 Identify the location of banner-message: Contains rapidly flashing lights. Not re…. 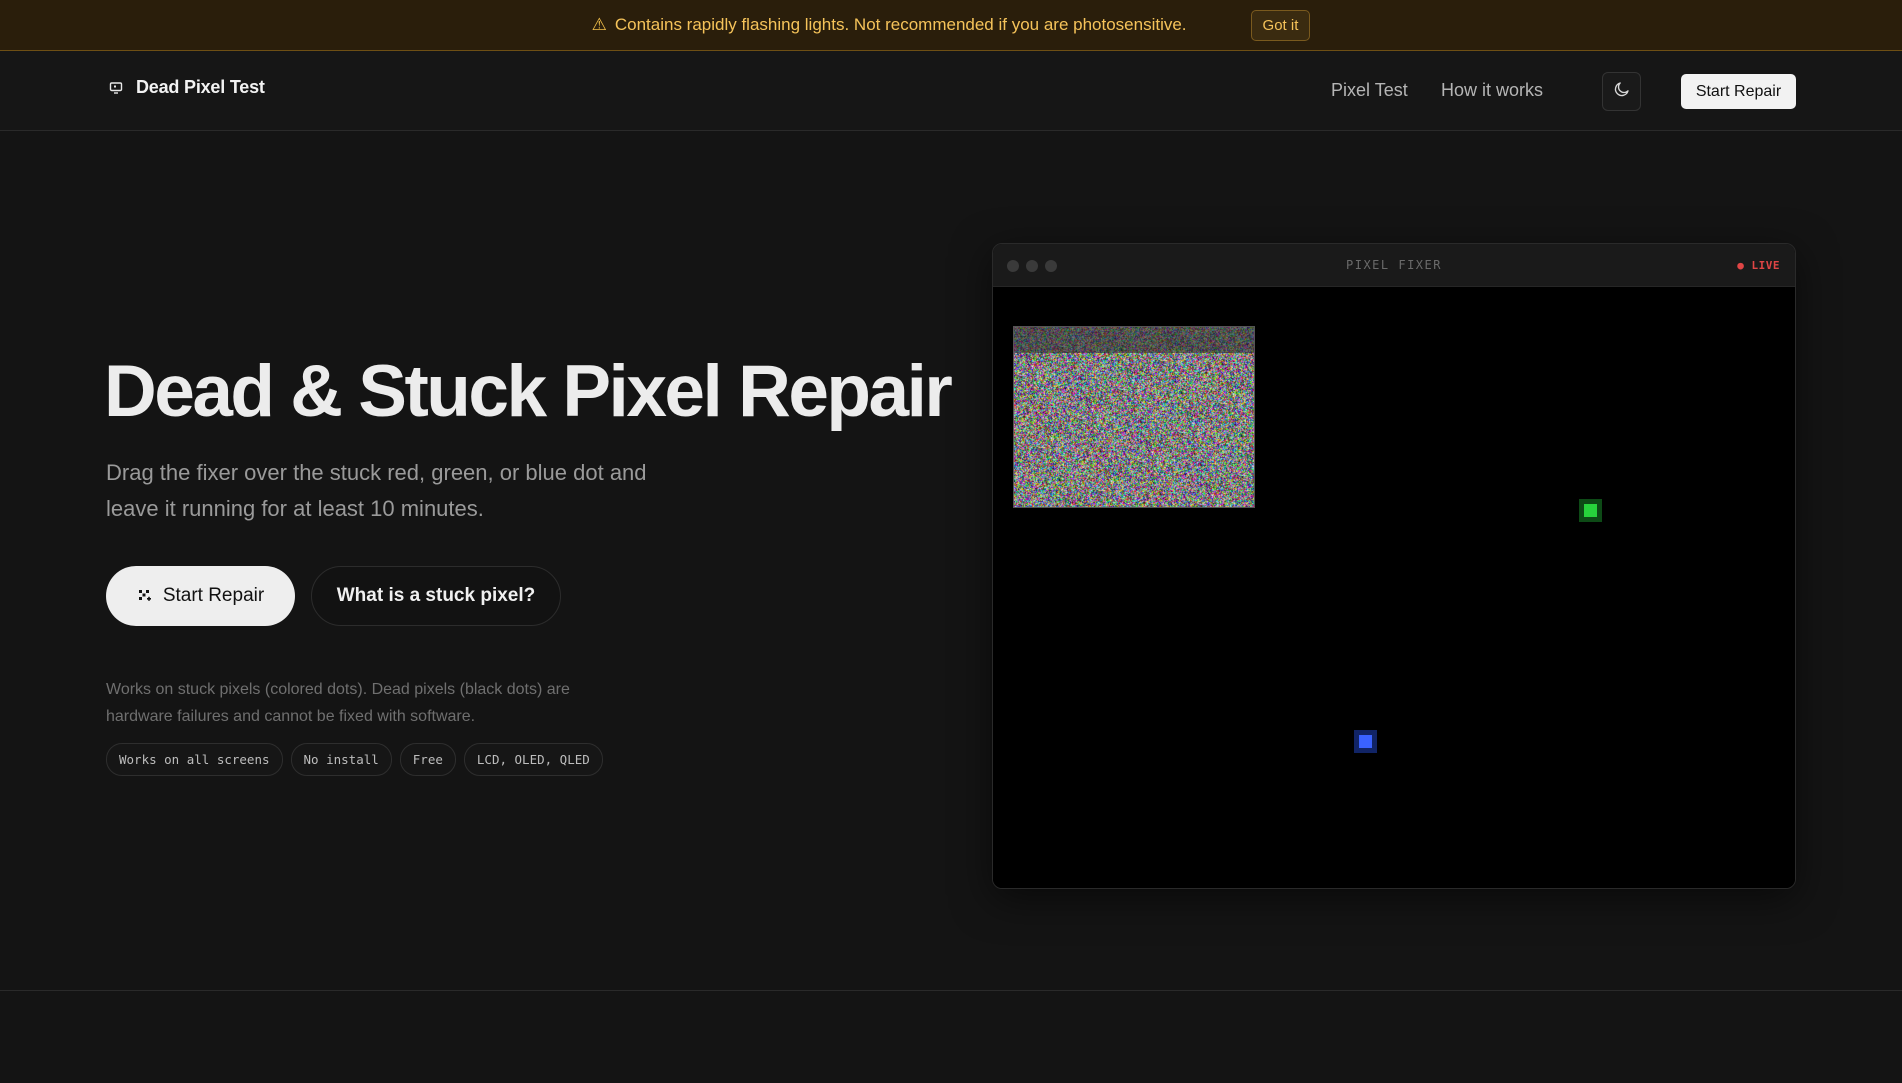
(900, 24).